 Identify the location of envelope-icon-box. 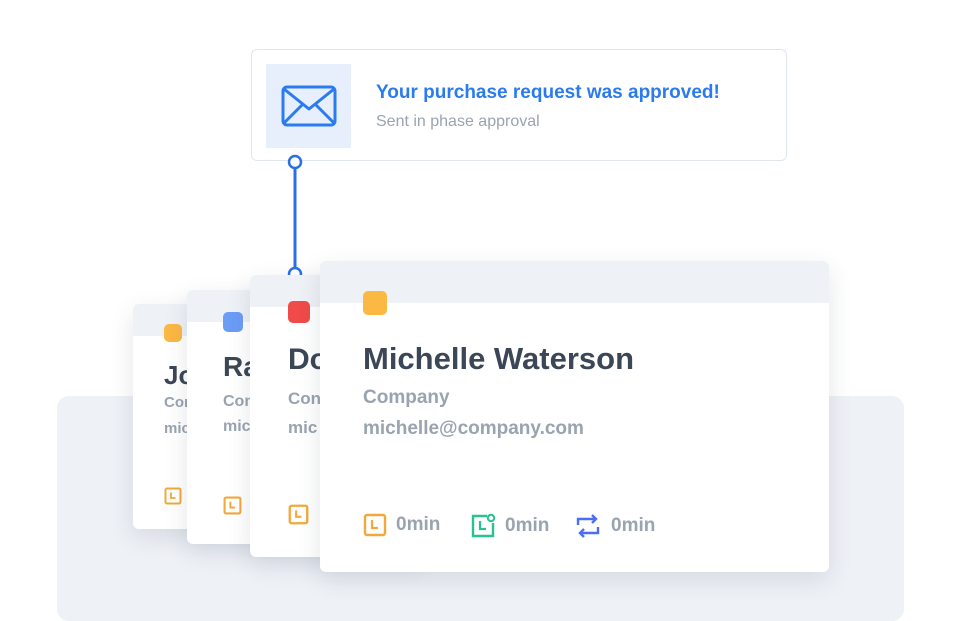
(308, 106).